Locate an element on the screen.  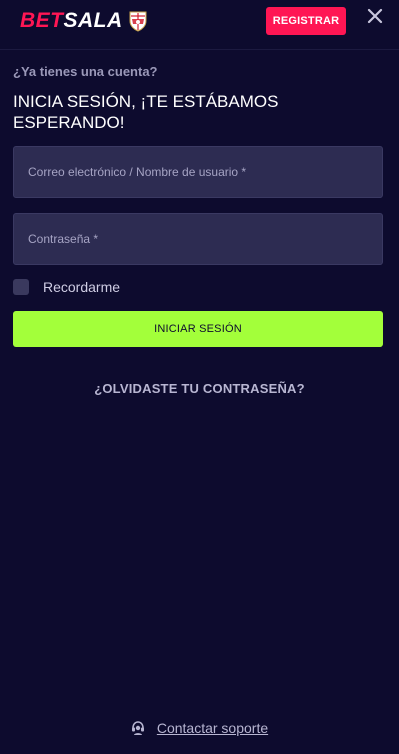
forgot-password-link: ¿OLVIDASTE TU CONTRASEÑA? is located at coordinates (199, 388).